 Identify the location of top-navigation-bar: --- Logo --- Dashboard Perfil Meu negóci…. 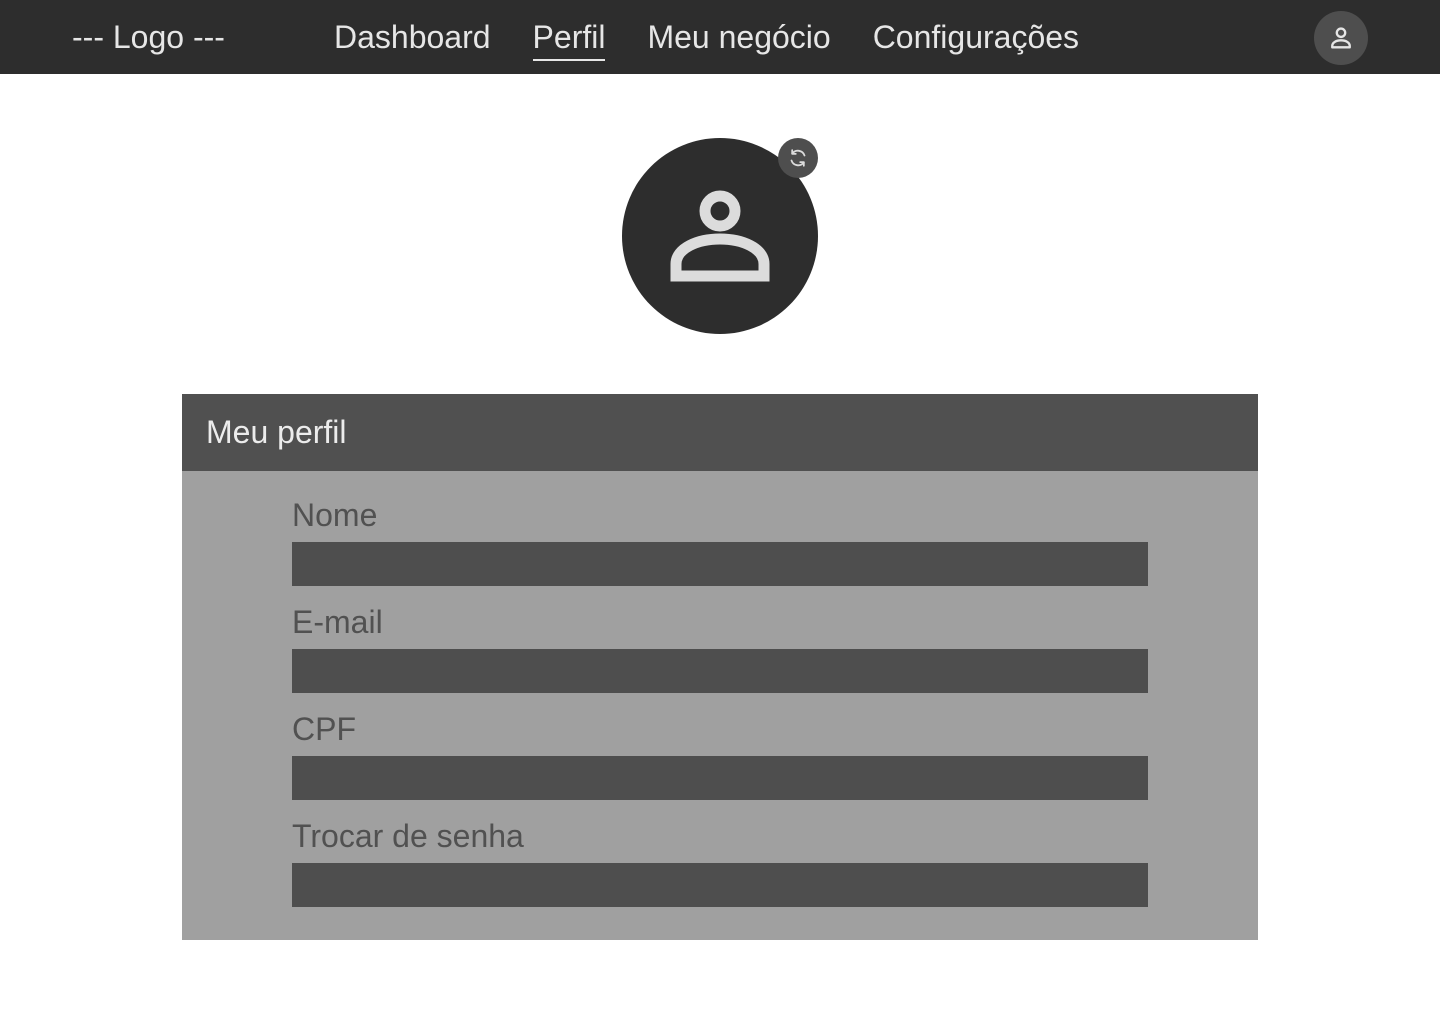
(720, 37).